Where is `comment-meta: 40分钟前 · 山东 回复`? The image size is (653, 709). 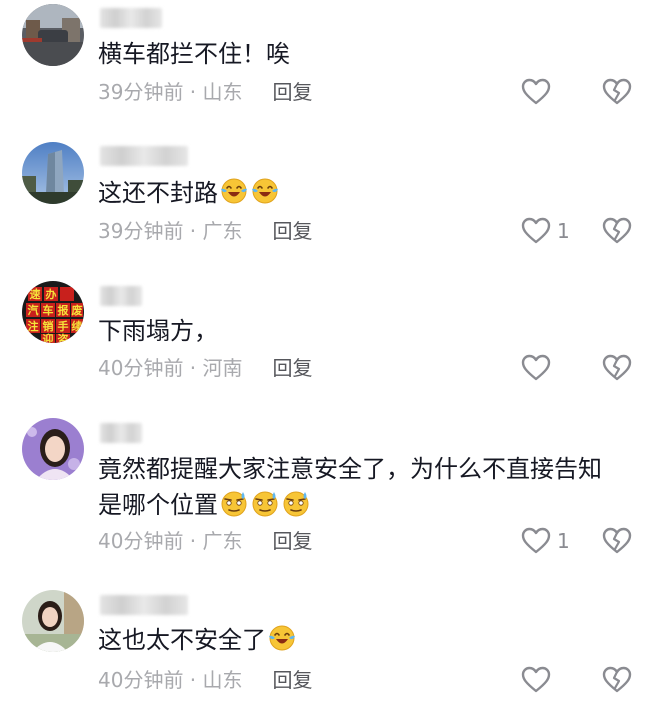
comment-meta: 40分钟前 · 山东 回复 is located at coordinates (205, 680).